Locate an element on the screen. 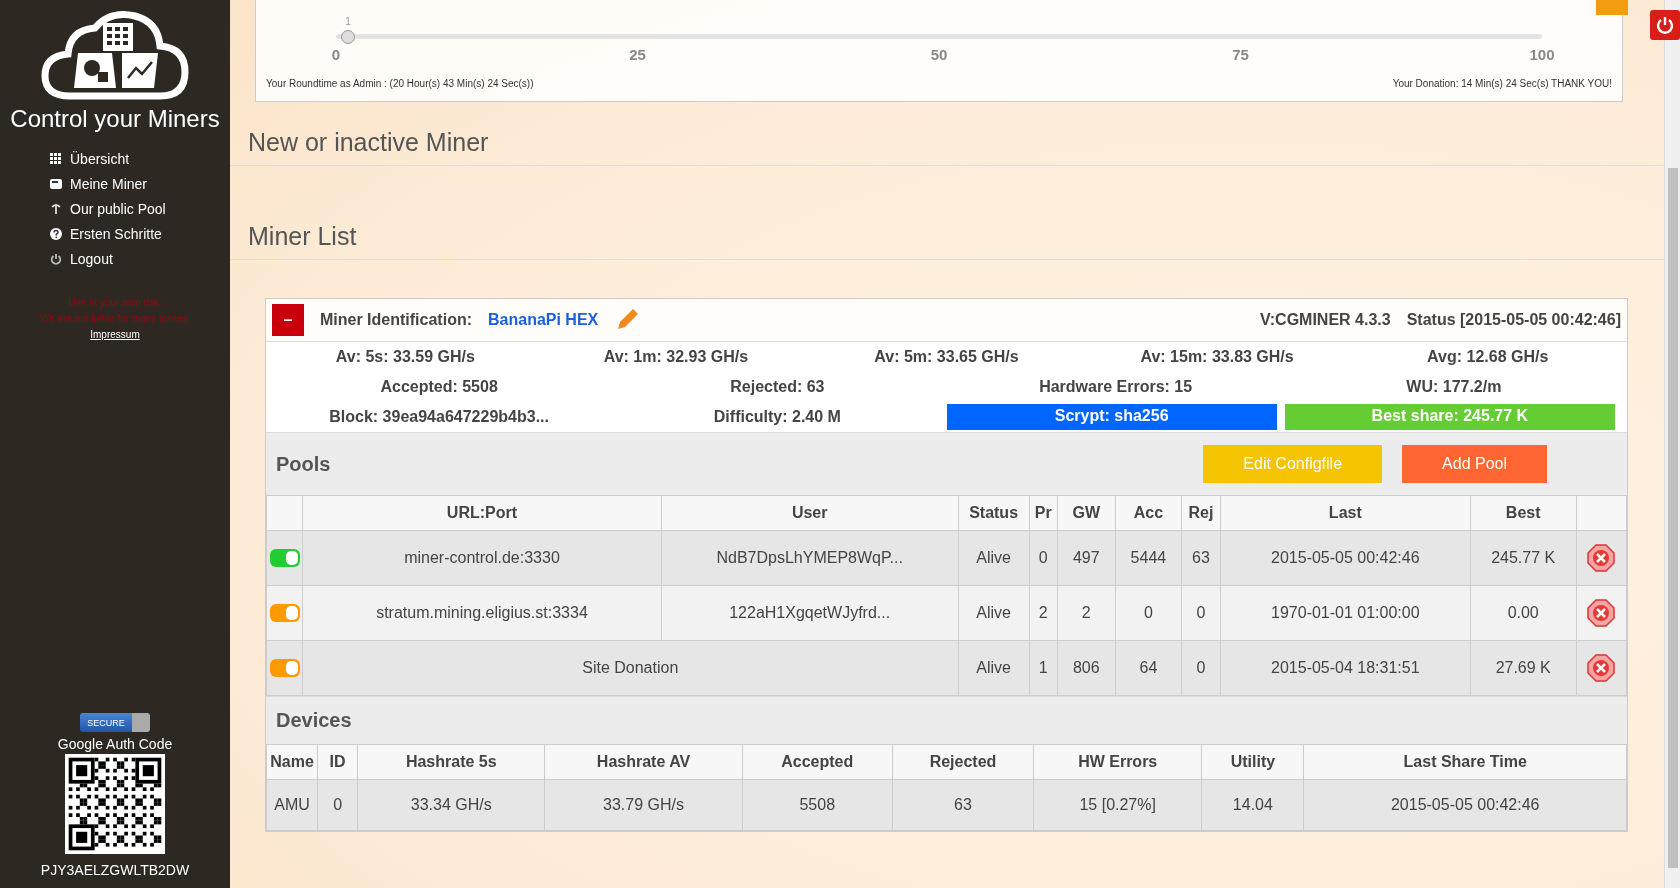 This screenshot has width=1680, height=888. stat-badge: Best share: 245.77 K is located at coordinates (1449, 417).